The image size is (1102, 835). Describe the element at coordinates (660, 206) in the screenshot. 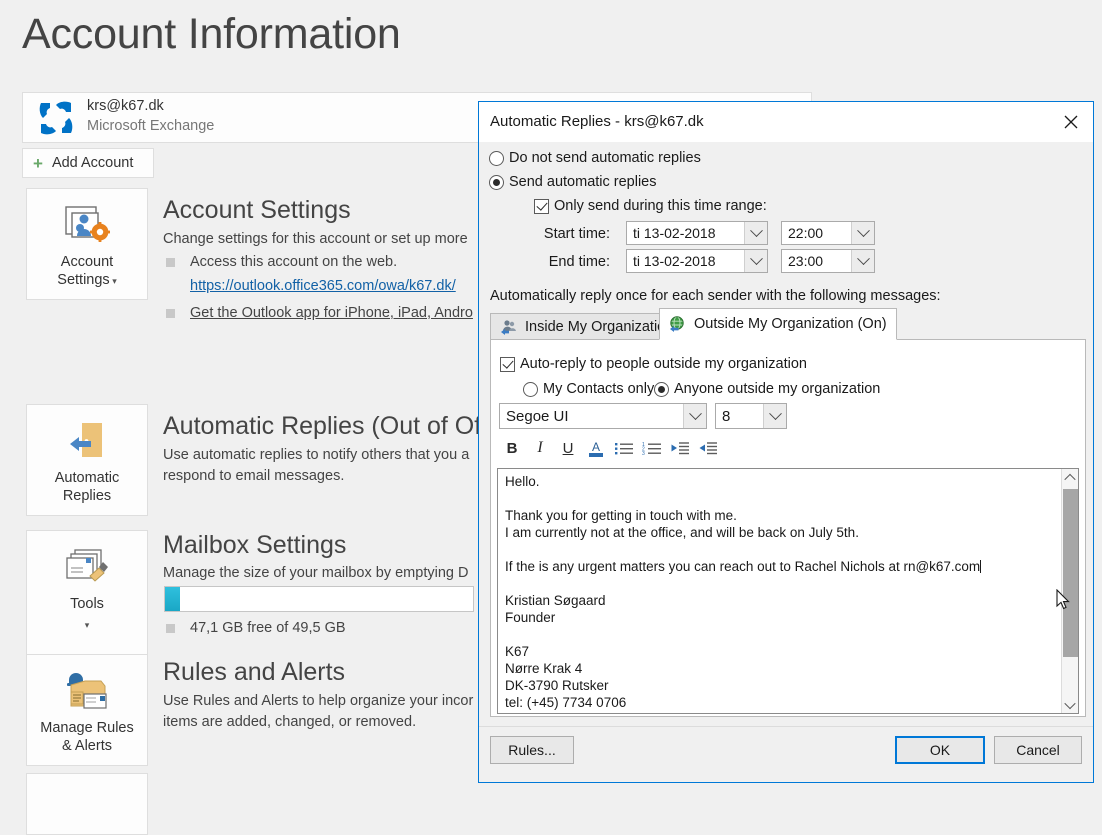

I see `checkbox-time-range-label: Only send during this time range:` at that location.